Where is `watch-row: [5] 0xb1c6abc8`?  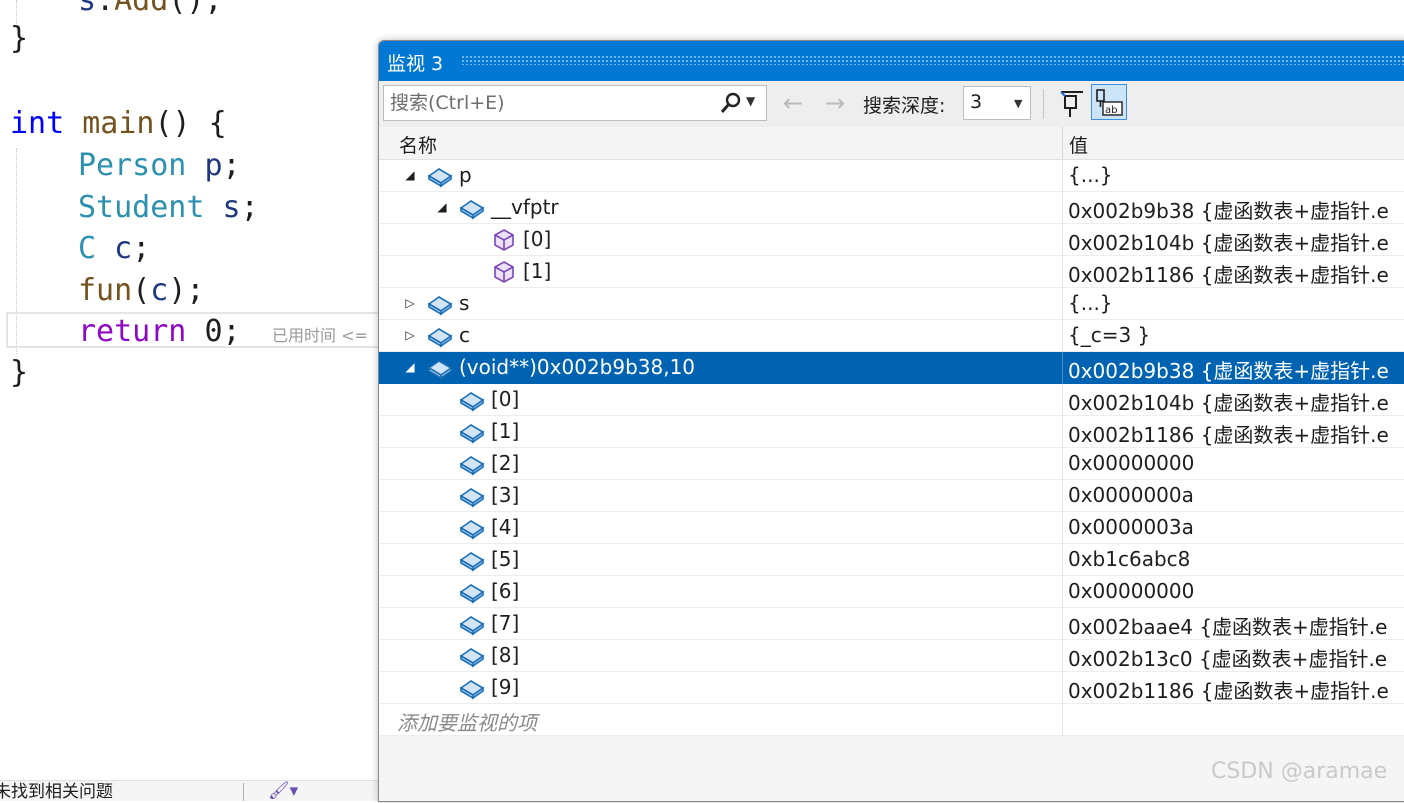 watch-row: [5] 0xb1c6abc8 is located at coordinates (891, 560).